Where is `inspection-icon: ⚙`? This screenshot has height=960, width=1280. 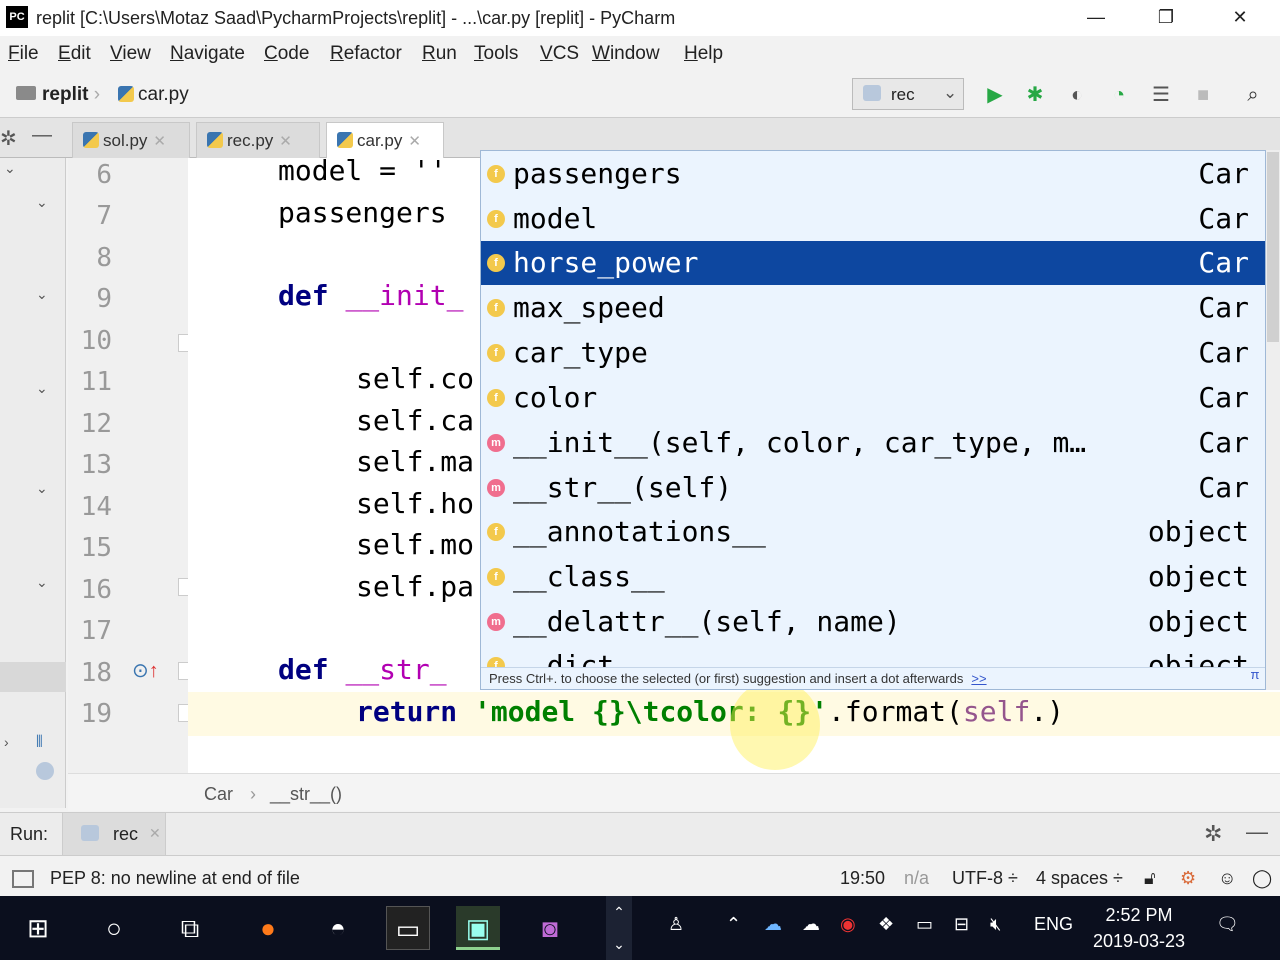 inspection-icon: ⚙ is located at coordinates (1188, 878).